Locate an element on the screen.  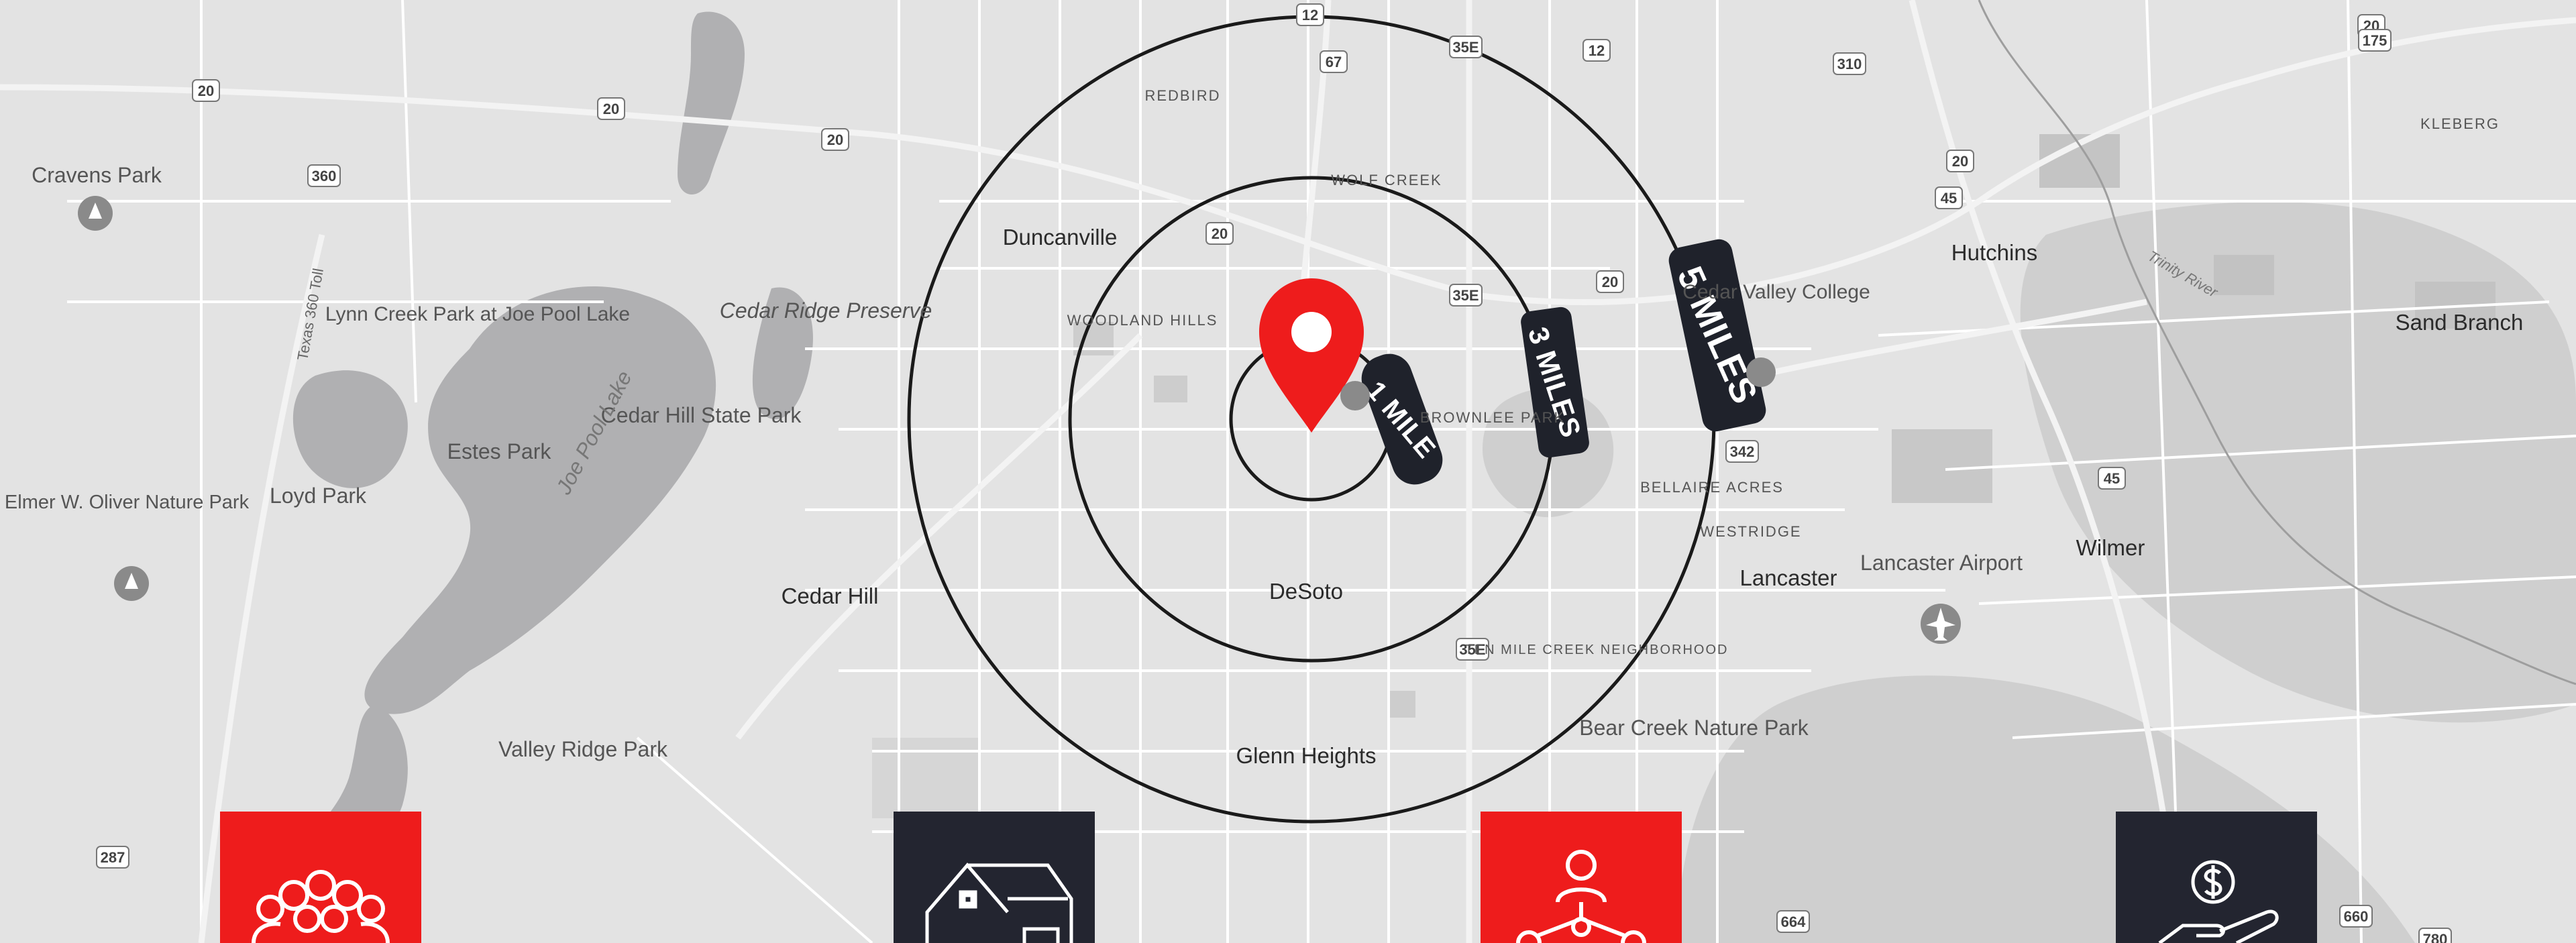
park-bear-creek: Bear Creek Nature Park is located at coordinates (1694, 728).